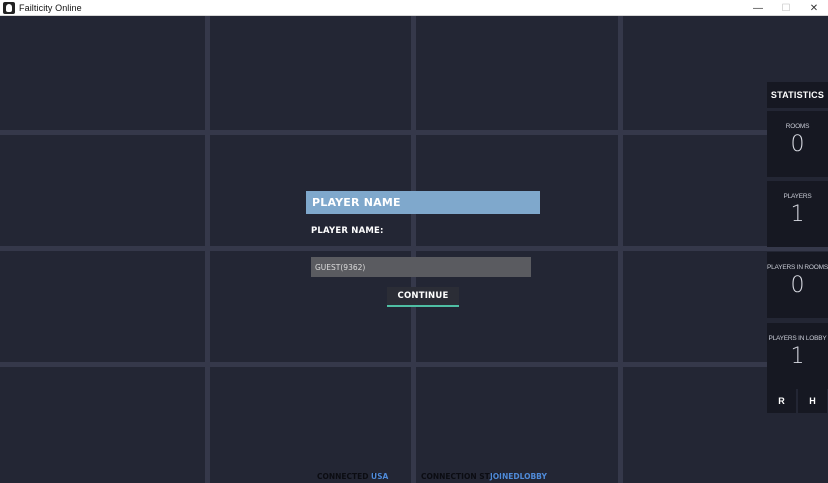 The image size is (828, 483). What do you see at coordinates (423, 202) in the screenshot?
I see `player-name-dialog-header: PLAYER NAME` at bounding box center [423, 202].